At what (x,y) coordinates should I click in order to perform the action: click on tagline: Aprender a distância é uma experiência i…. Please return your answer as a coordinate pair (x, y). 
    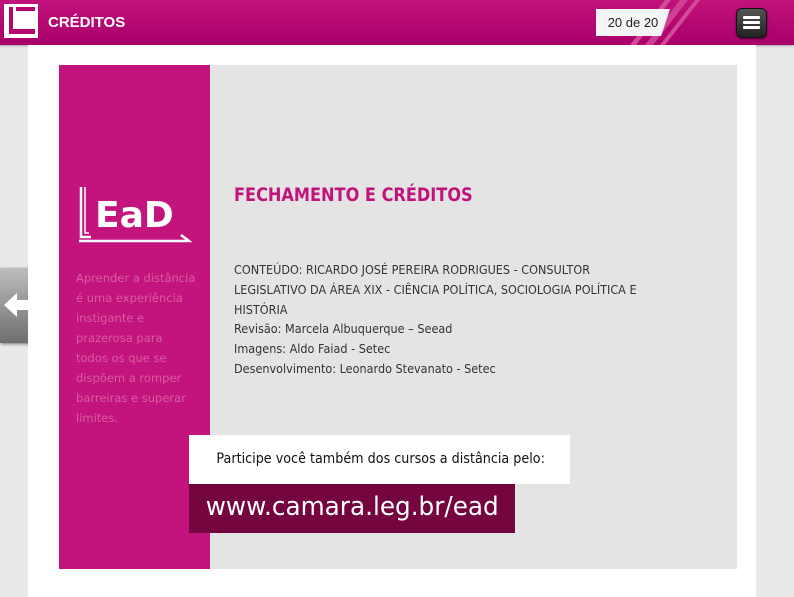
    Looking at the image, I should click on (136, 348).